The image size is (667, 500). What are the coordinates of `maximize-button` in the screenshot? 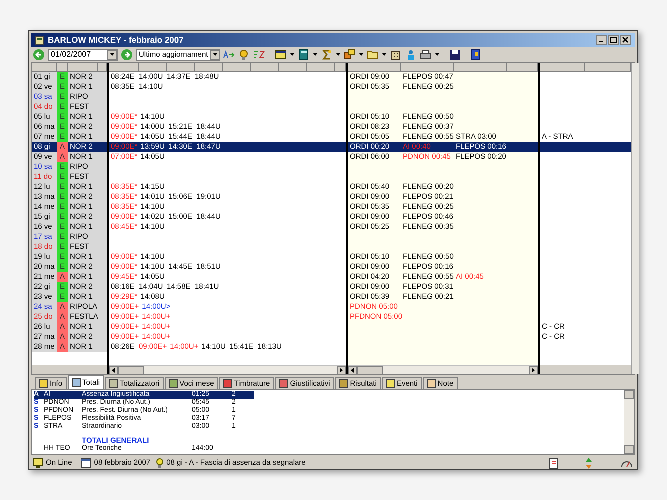 It's located at (613, 40).